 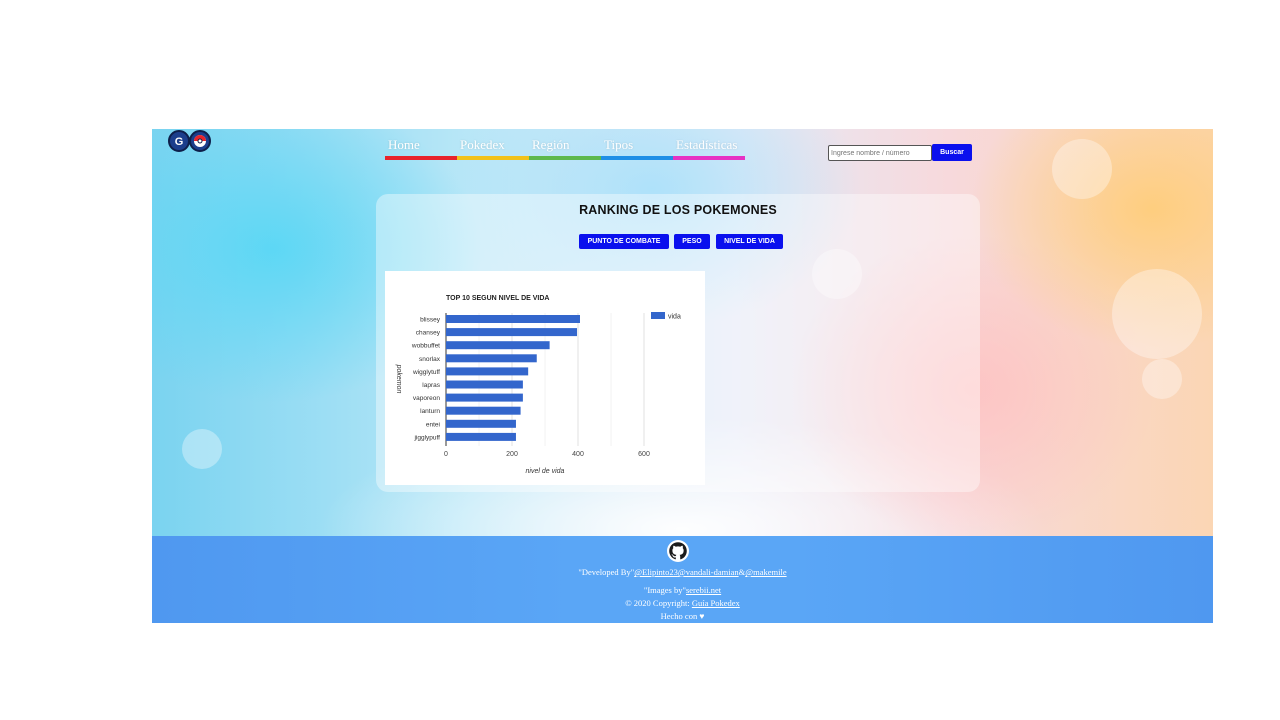 What do you see at coordinates (619, 144) in the screenshot?
I see `nav-tipos-label: Tipos` at bounding box center [619, 144].